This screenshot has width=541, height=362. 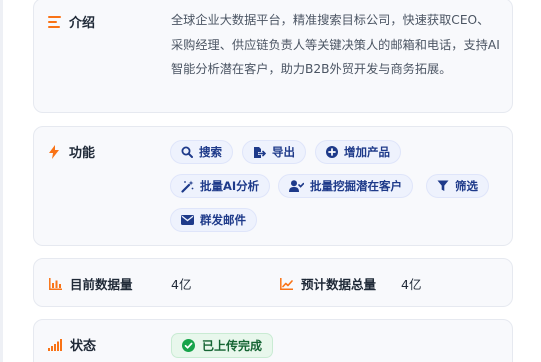 I want to click on intro-label-text: 介绍, so click(x=82, y=23).